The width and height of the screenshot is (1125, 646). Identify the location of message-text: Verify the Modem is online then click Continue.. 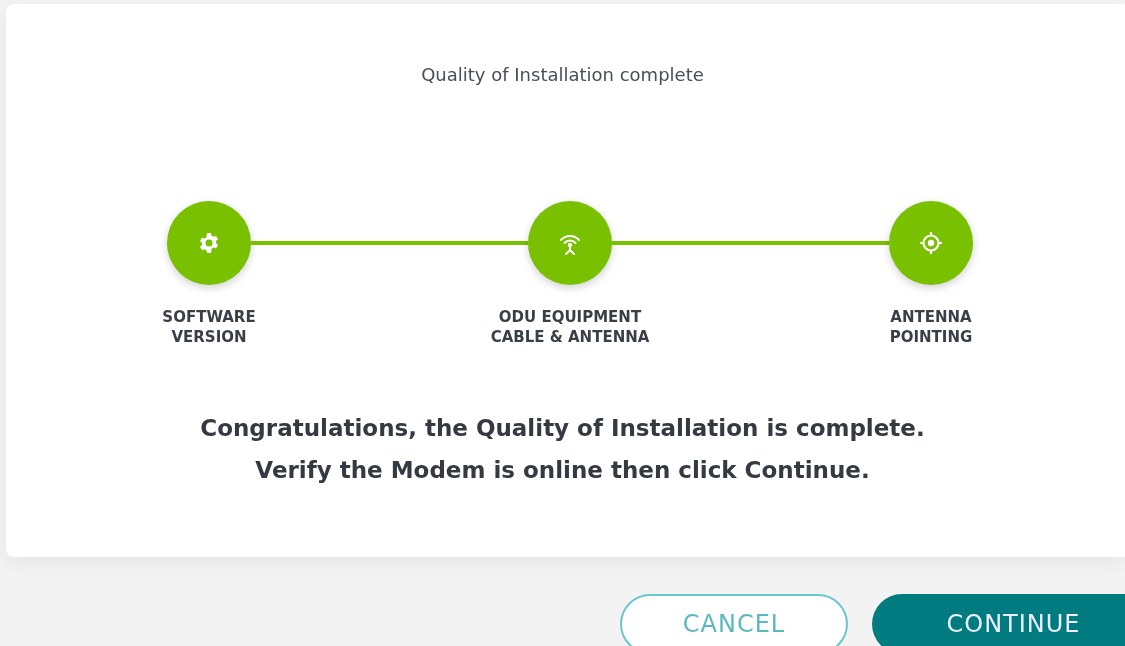
(562, 470).